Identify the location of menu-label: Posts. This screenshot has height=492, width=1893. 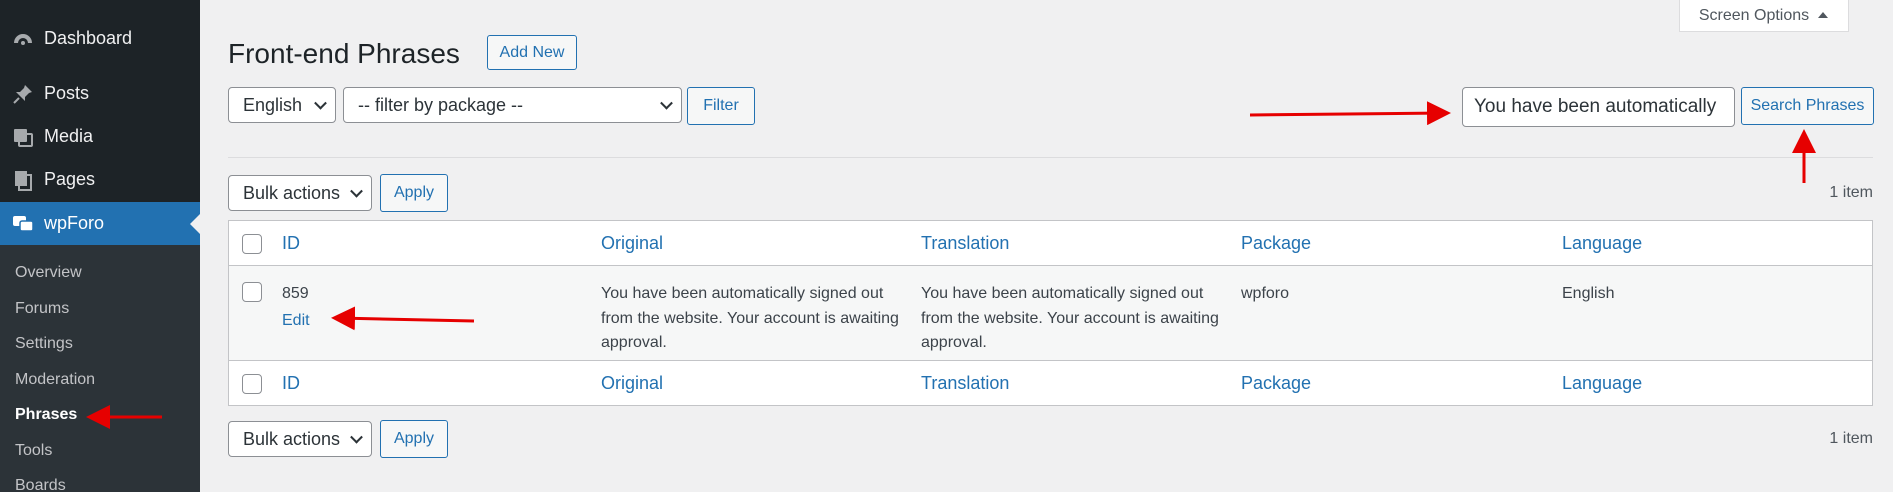
(67, 93).